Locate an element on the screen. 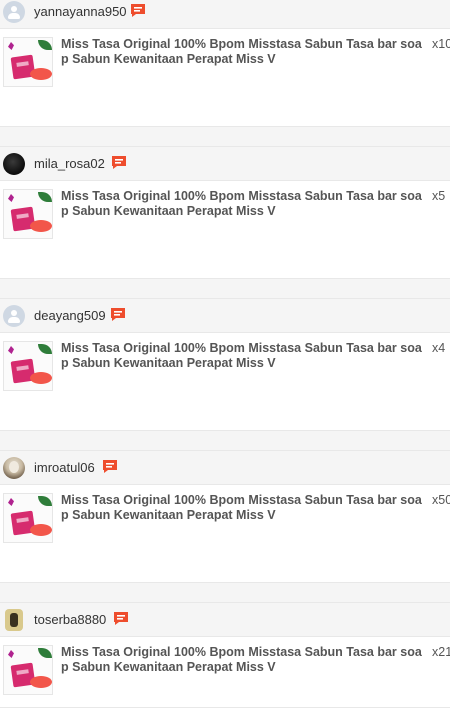 This screenshot has width=450, height=708. quantity: x10 is located at coordinates (441, 44).